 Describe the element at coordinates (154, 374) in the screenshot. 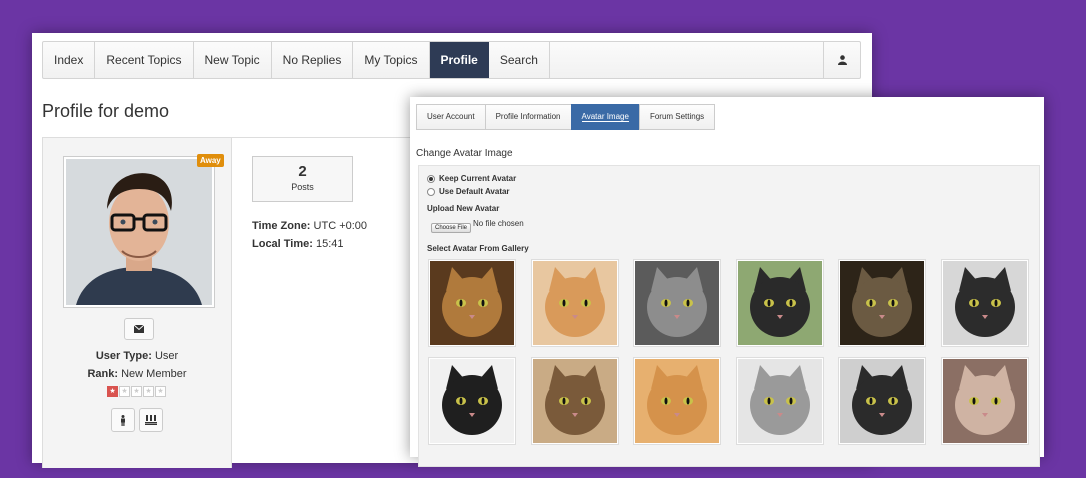

I see `rank-value: New Member` at that location.